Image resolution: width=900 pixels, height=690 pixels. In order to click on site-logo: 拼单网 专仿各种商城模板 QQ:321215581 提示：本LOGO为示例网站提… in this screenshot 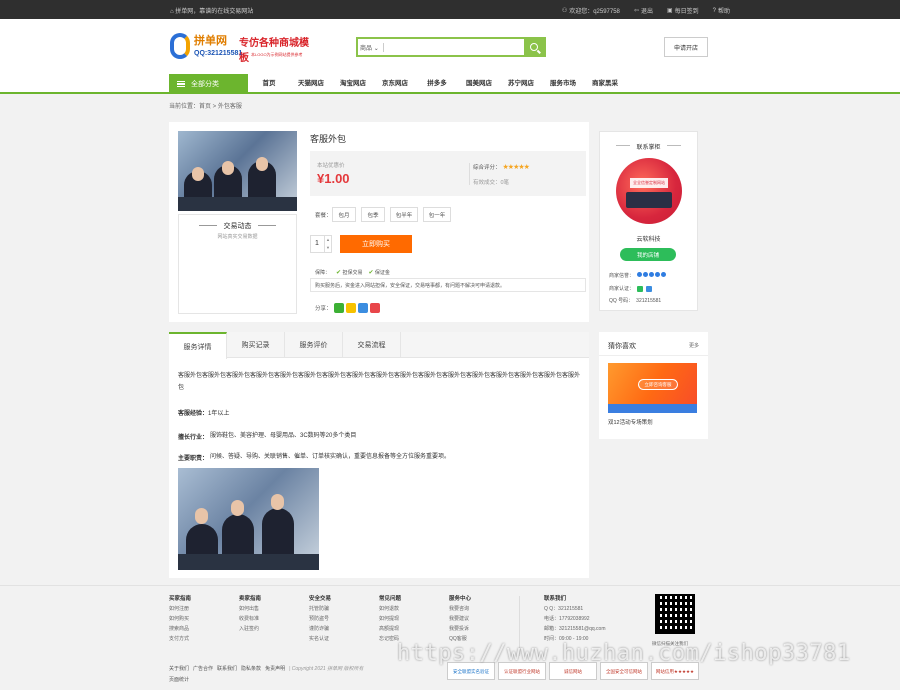, I will do `click(240, 47)`.